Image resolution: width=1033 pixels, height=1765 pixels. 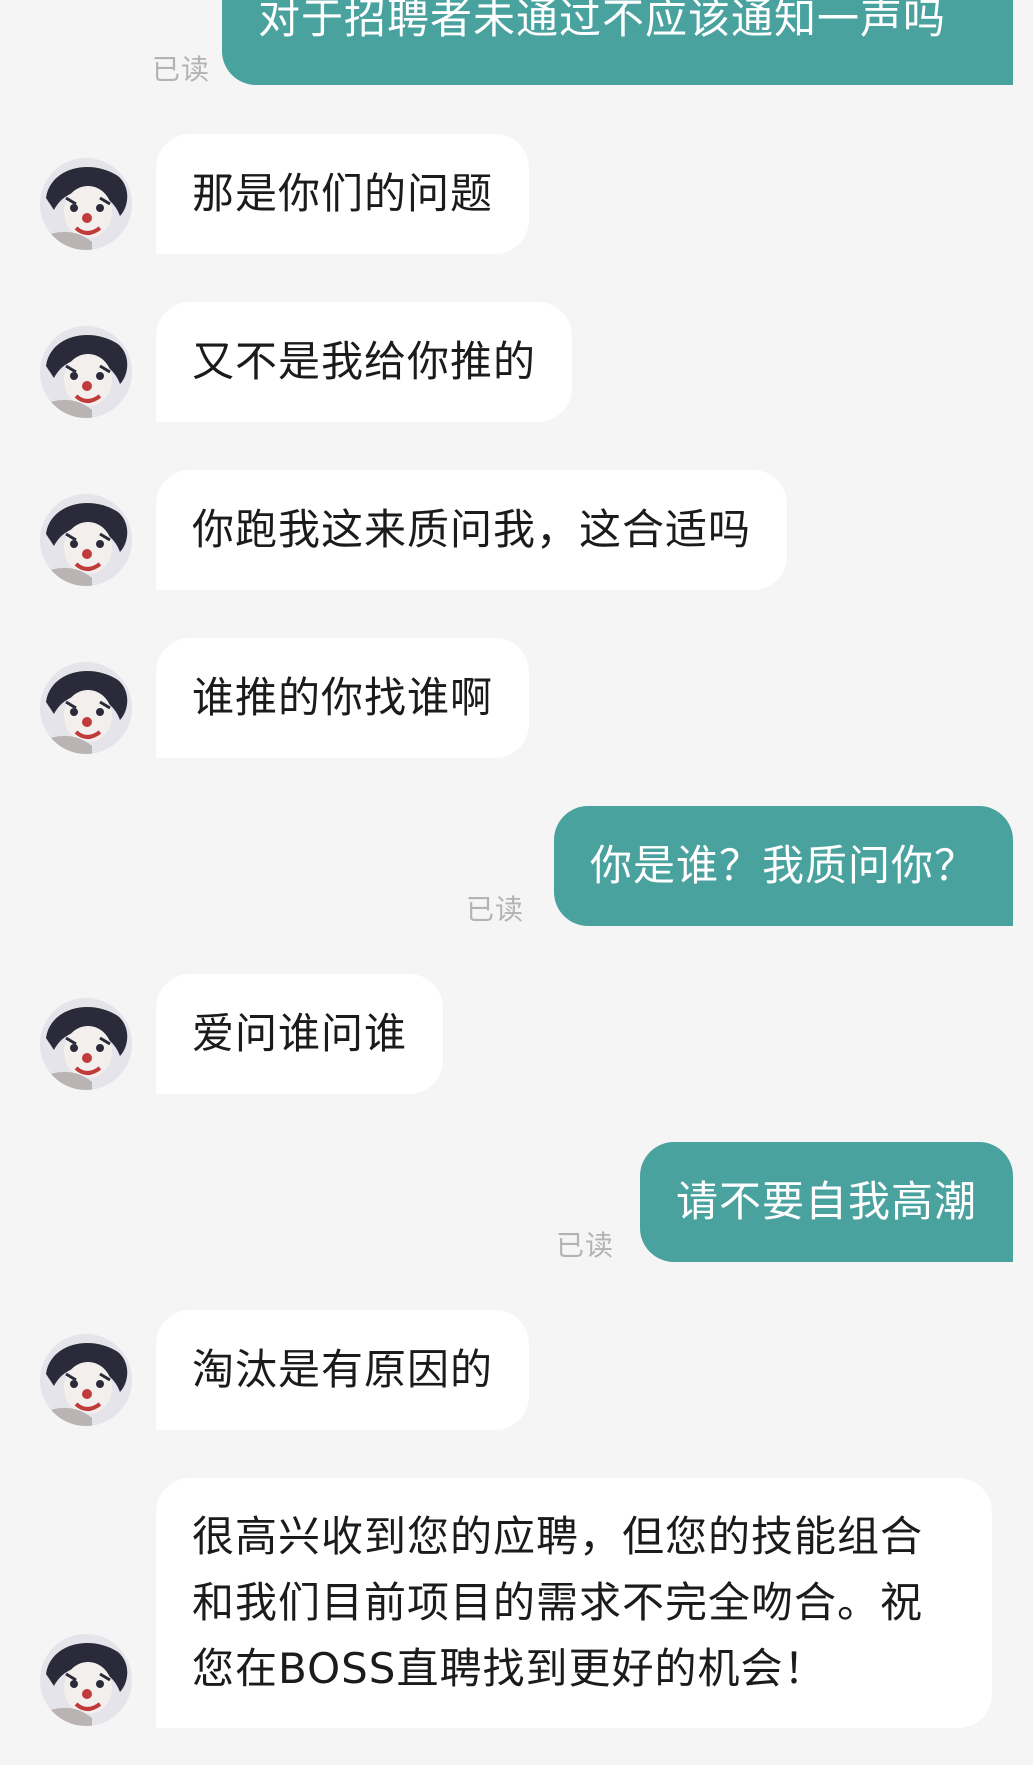 I want to click on outgoing-message-bubble: 请不要自我高潮, so click(x=826, y=1202).